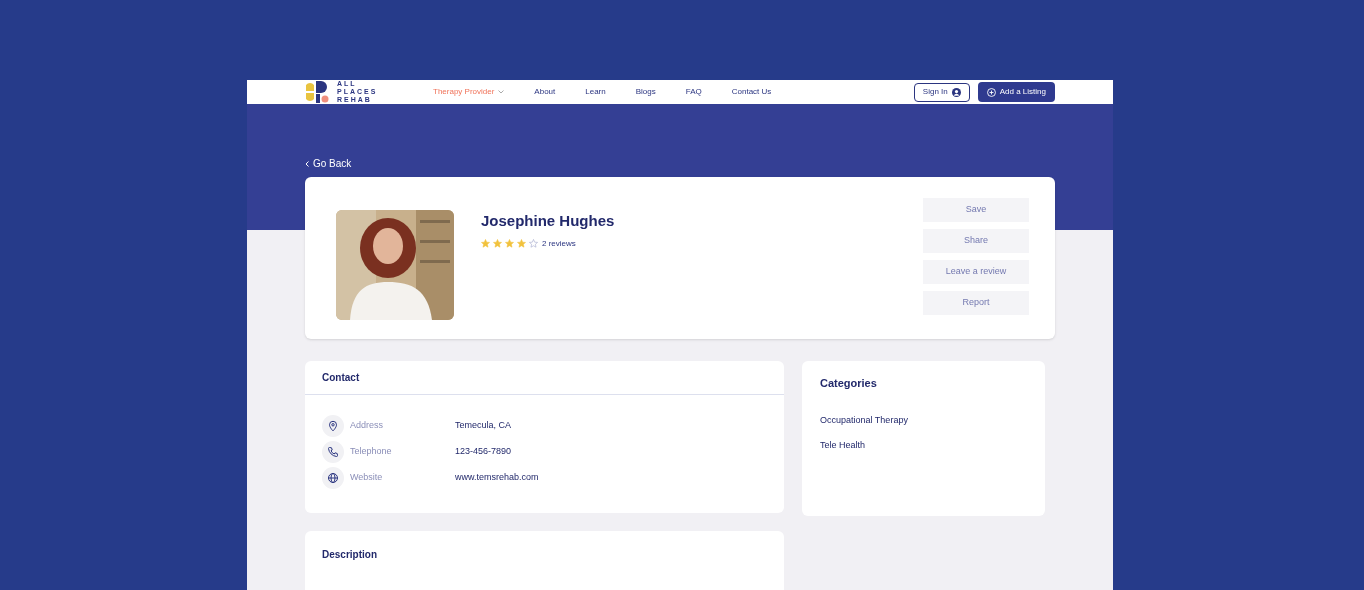 The image size is (1364, 590). I want to click on nav-link: About, so click(545, 92).